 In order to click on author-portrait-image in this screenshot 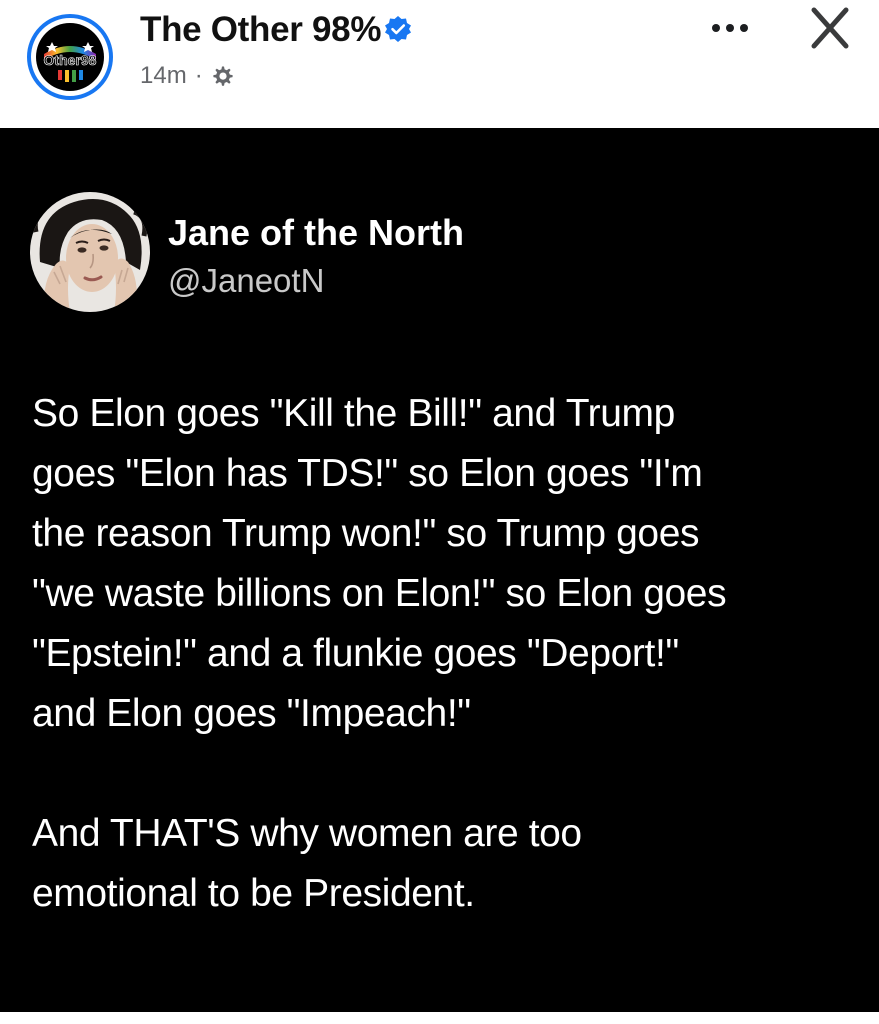, I will do `click(90, 252)`.